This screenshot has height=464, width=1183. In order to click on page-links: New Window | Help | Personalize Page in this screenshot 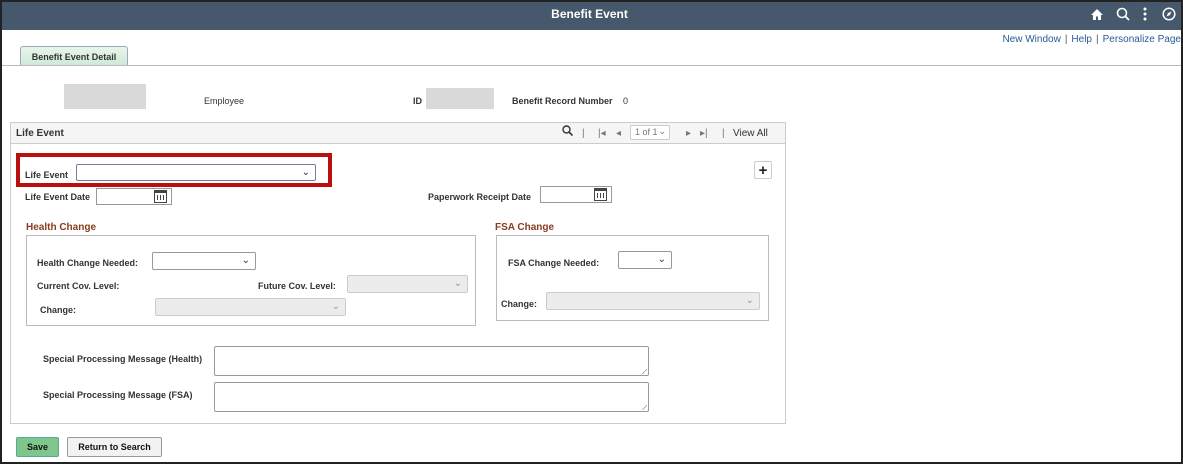, I will do `click(1091, 39)`.